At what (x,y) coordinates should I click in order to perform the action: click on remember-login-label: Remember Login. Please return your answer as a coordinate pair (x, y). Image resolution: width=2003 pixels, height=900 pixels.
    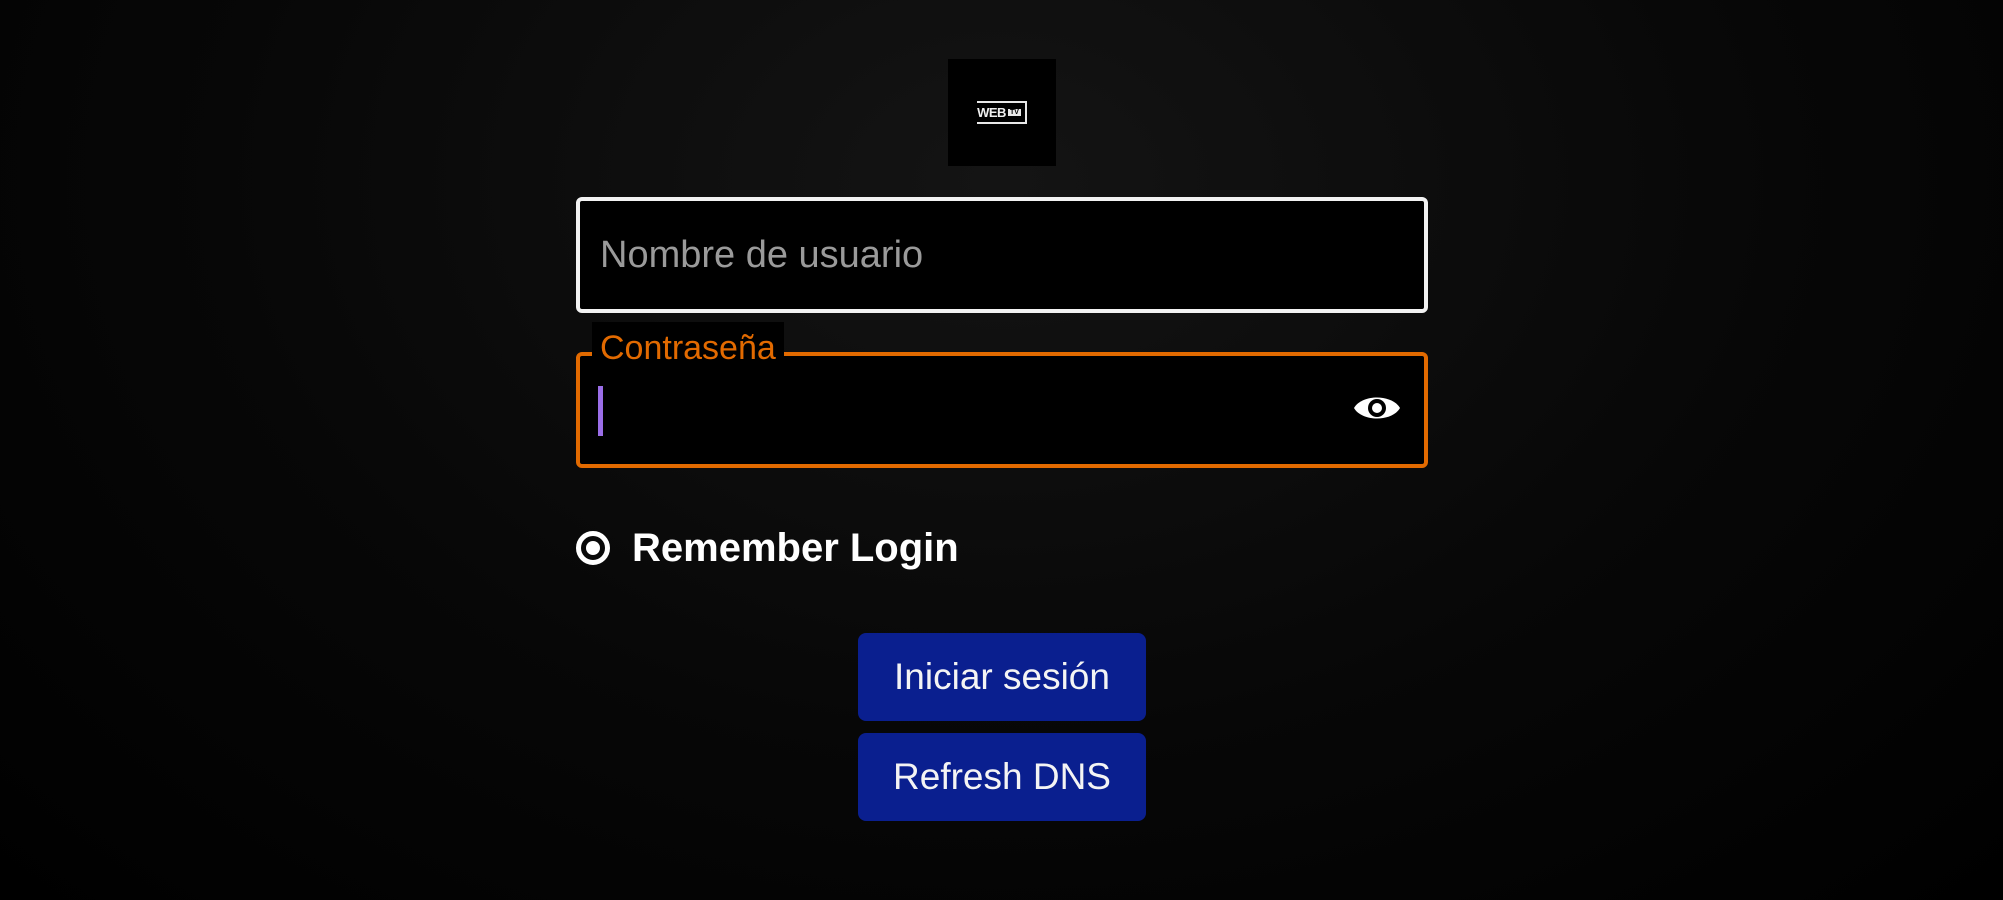
    Looking at the image, I should click on (795, 547).